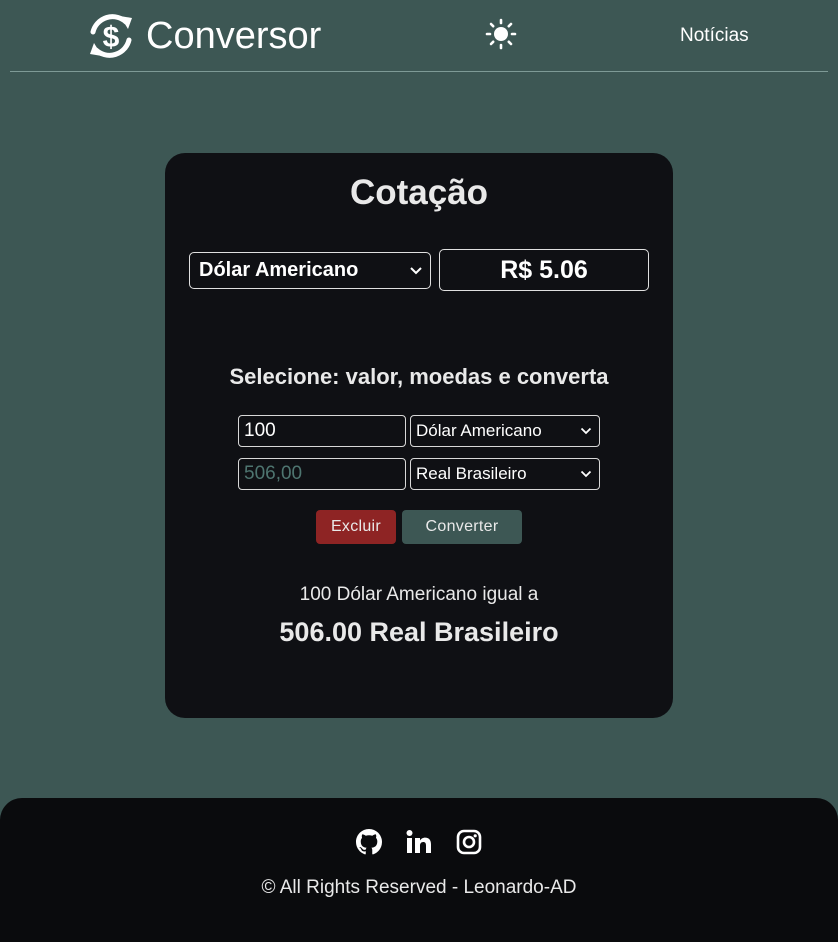 This screenshot has height=942, width=838. What do you see at coordinates (419, 887) in the screenshot?
I see `copyright: © All Rights Reserved - Leonardo-AD` at bounding box center [419, 887].